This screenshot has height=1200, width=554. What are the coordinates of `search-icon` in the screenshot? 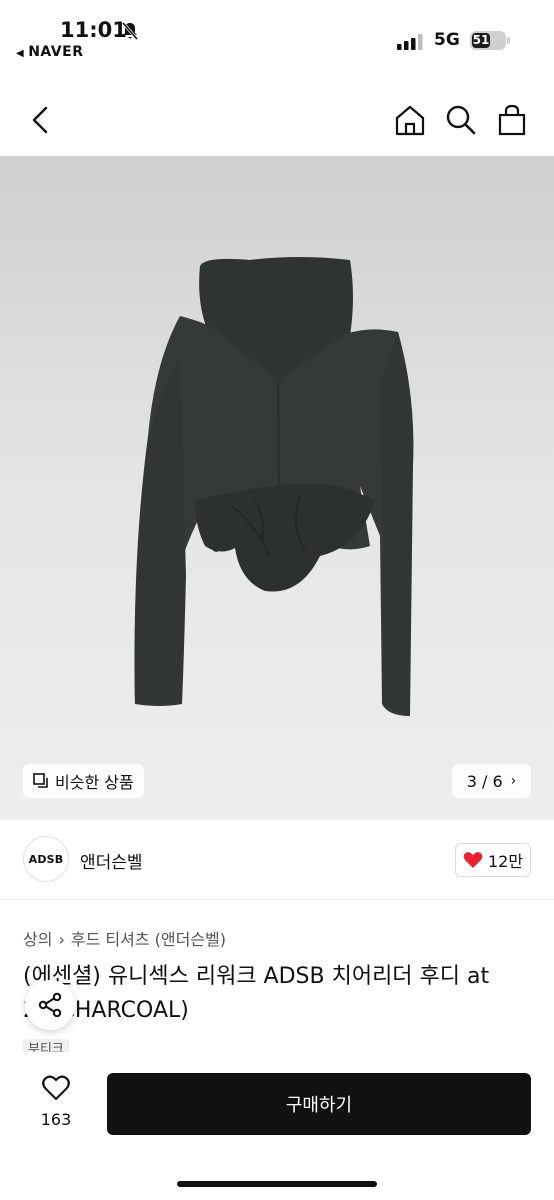 It's located at (461, 122).